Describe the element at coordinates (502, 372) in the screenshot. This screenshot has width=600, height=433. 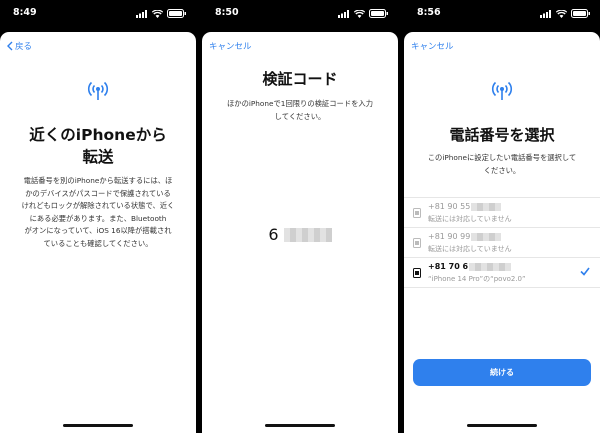
I see `continue-button: 続ける` at that location.